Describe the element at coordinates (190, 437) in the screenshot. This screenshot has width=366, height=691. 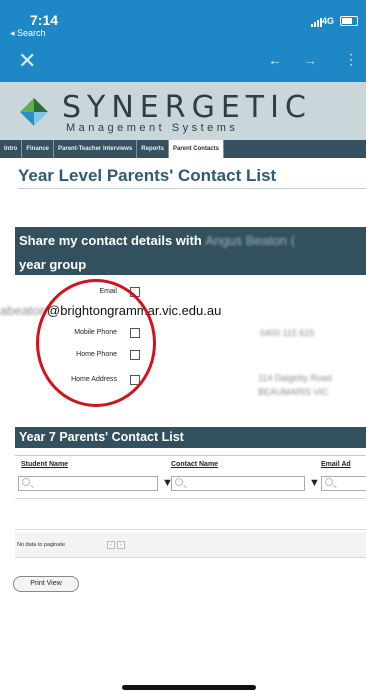
I see `contact-list-header: Year 7 Parents' Contact List` at that location.